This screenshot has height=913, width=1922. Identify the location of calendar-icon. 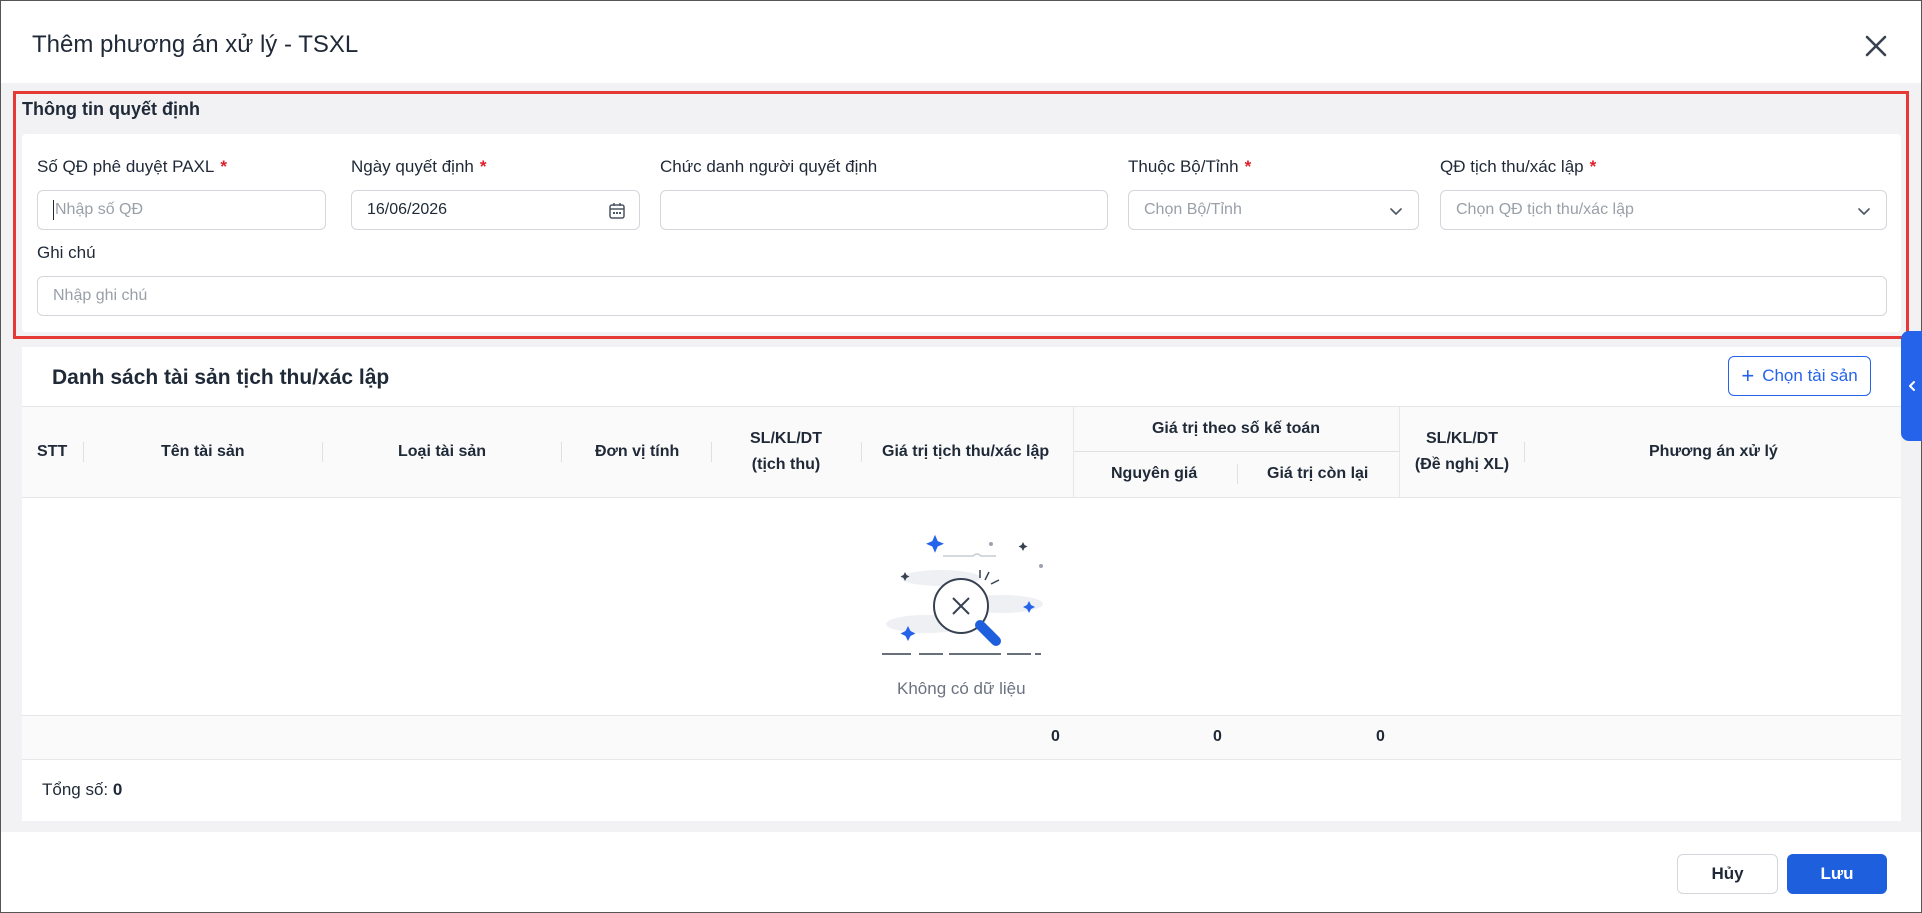
(617, 211).